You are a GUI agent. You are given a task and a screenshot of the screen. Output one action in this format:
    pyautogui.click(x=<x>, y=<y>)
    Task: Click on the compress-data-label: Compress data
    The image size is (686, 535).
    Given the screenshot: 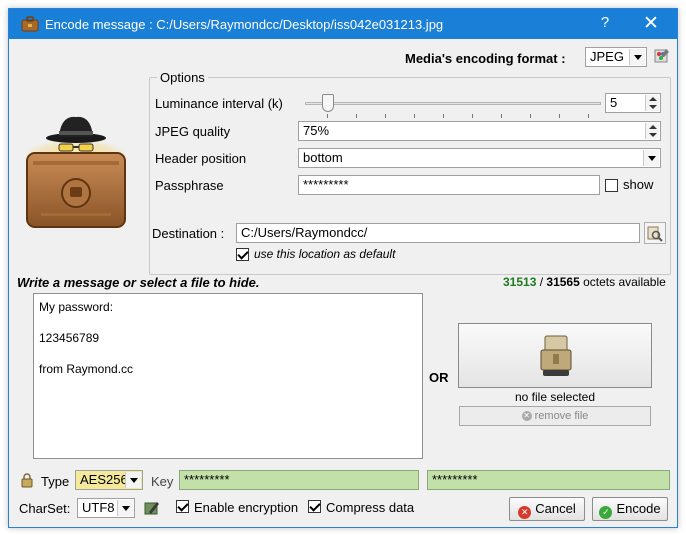 What is the action you would take?
    pyautogui.click(x=370, y=507)
    